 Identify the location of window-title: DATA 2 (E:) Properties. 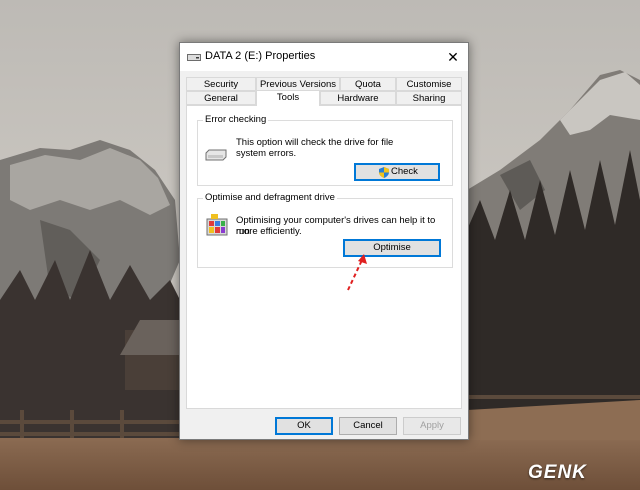
(260, 56).